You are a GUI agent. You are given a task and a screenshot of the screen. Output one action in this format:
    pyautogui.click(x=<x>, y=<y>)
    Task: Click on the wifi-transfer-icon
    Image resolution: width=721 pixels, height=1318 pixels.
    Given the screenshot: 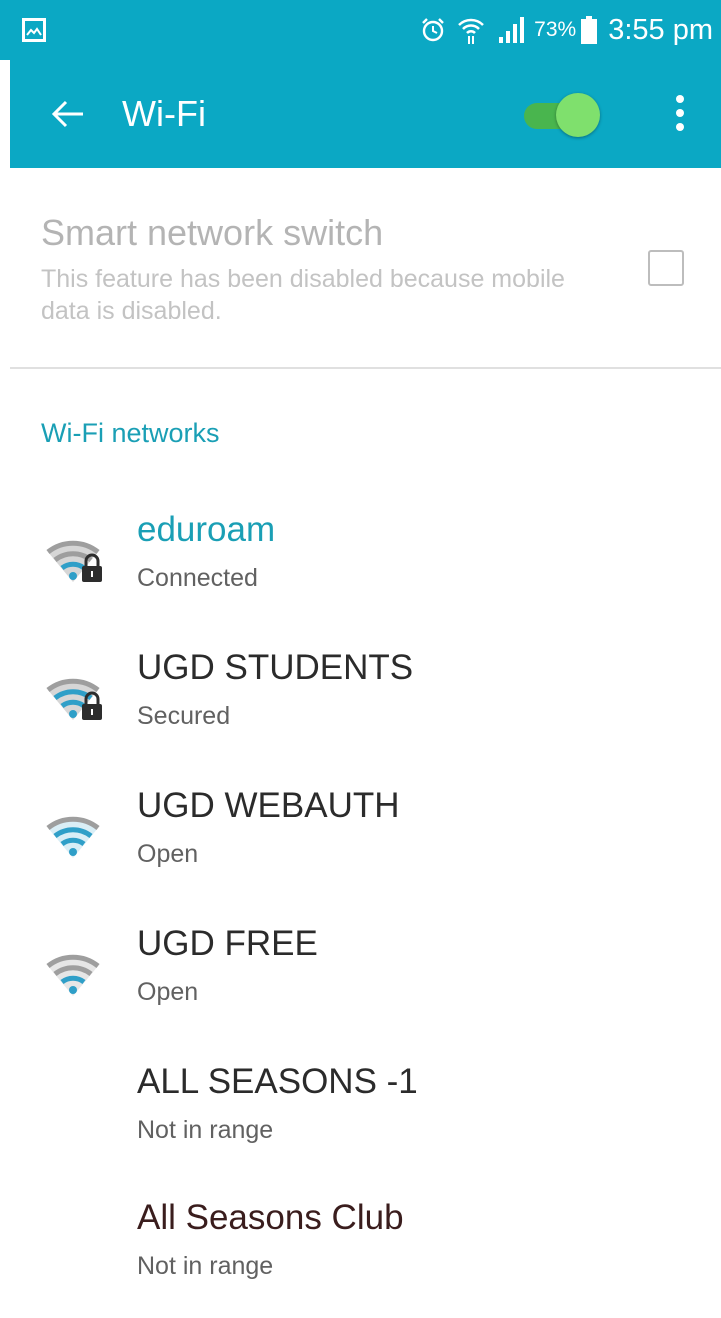 What is the action you would take?
    pyautogui.click(x=471, y=30)
    